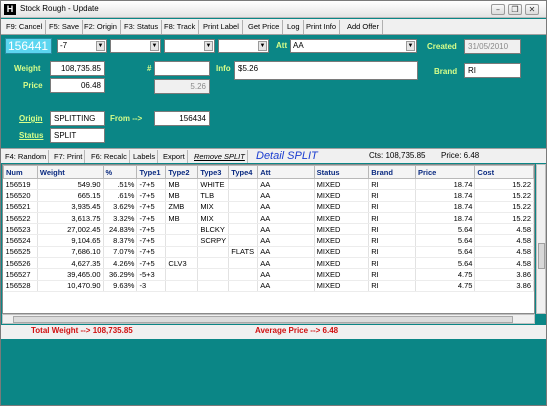 The height and width of the screenshot is (406, 547). Describe the element at coordinates (31, 135) in the screenshot. I see `status-label: Status` at that location.